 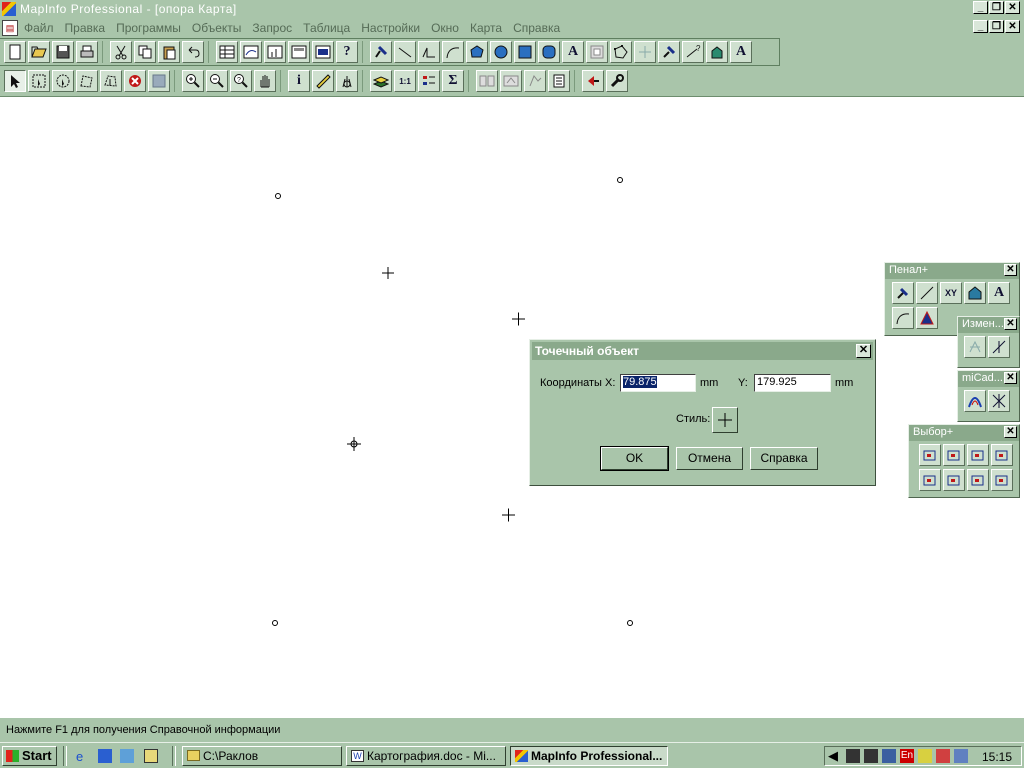 What do you see at coordinates (835, 756) in the screenshot?
I see `volume-icon: ◀` at bounding box center [835, 756].